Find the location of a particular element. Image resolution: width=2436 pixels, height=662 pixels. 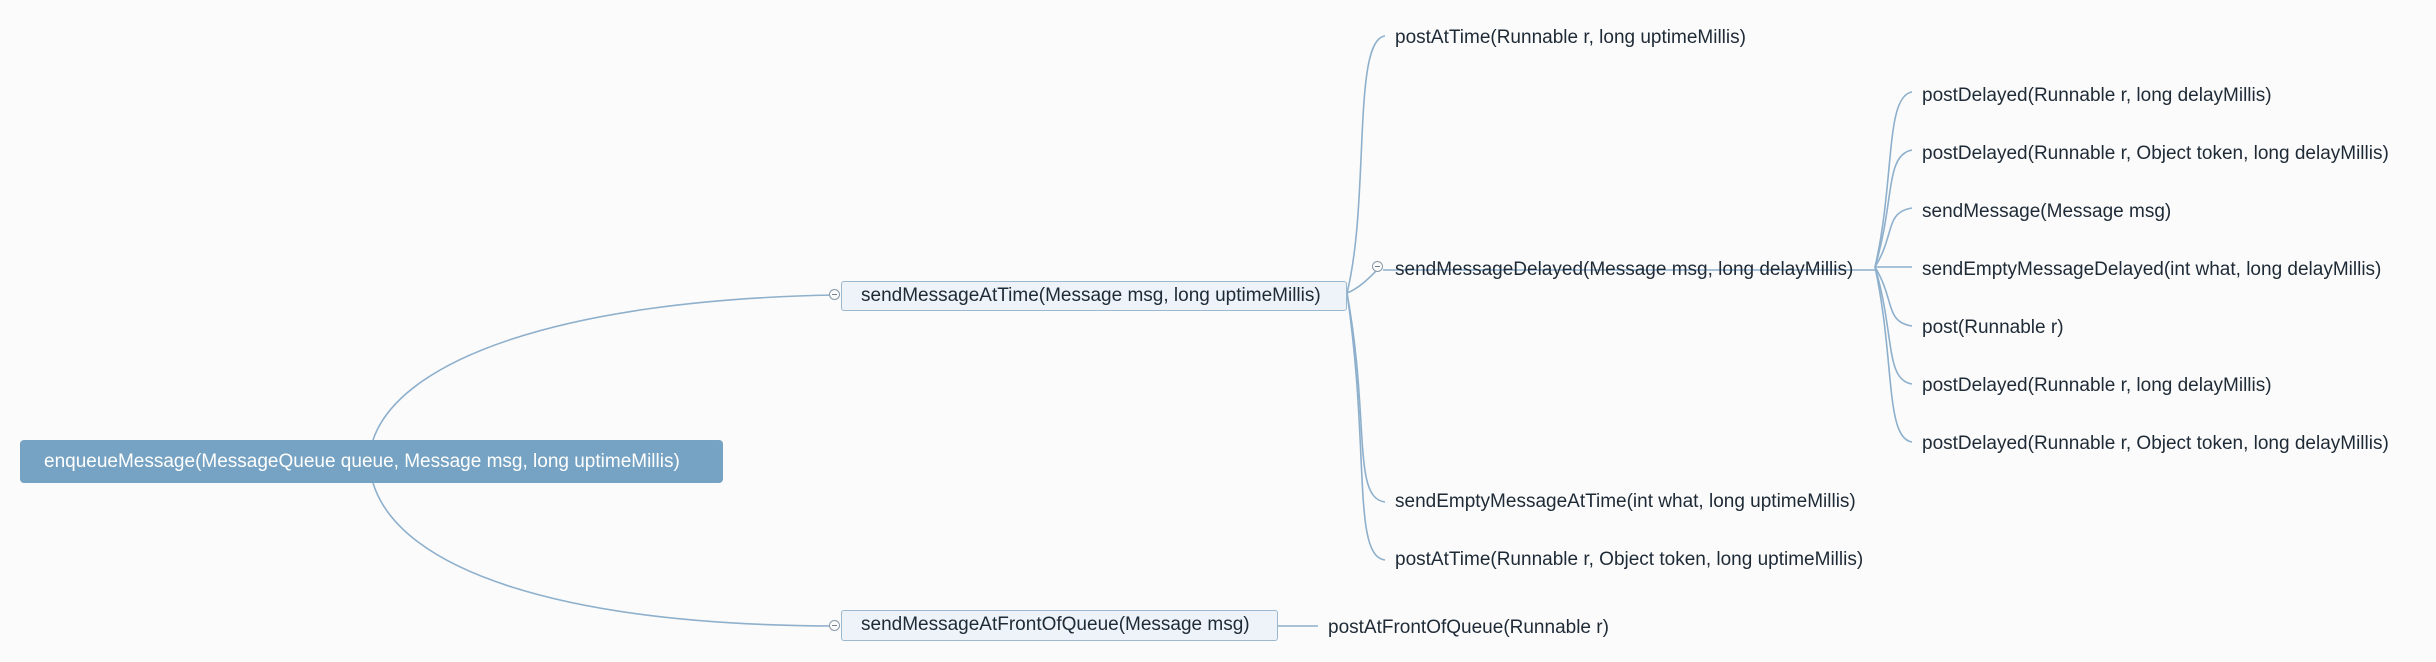

leaf-post-at-front-of-queue: postAtFrontOfQueue(Runnable r) is located at coordinates (1468, 628).